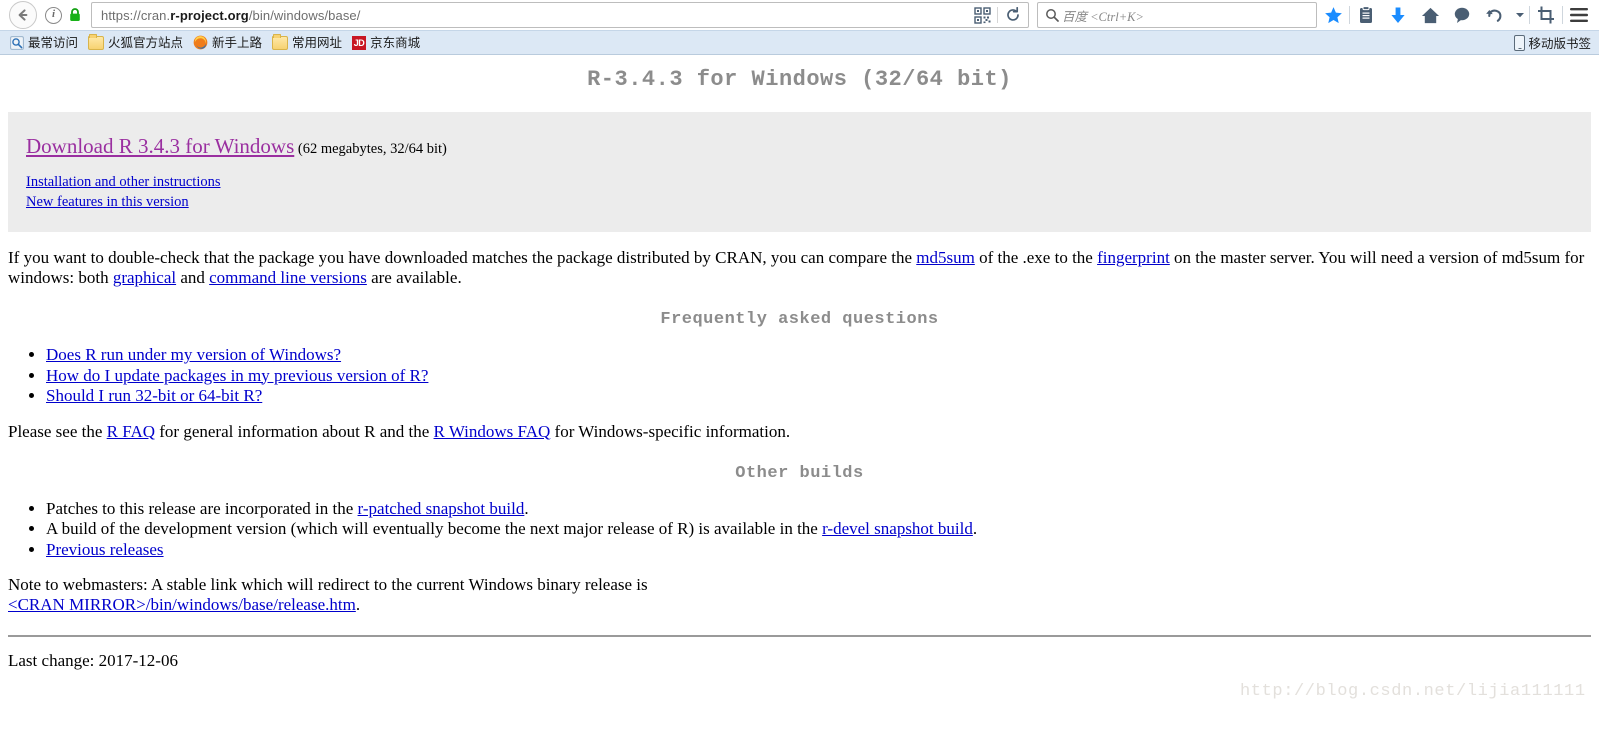  What do you see at coordinates (288, 277) in the screenshot?
I see `command-line-versions-link: command line versions` at bounding box center [288, 277].